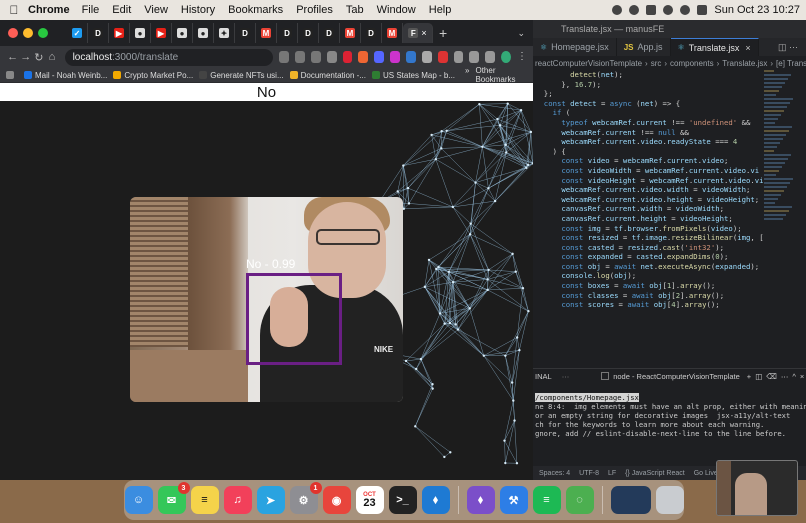  I want to click on music-icon: ♫, so click(237, 500).